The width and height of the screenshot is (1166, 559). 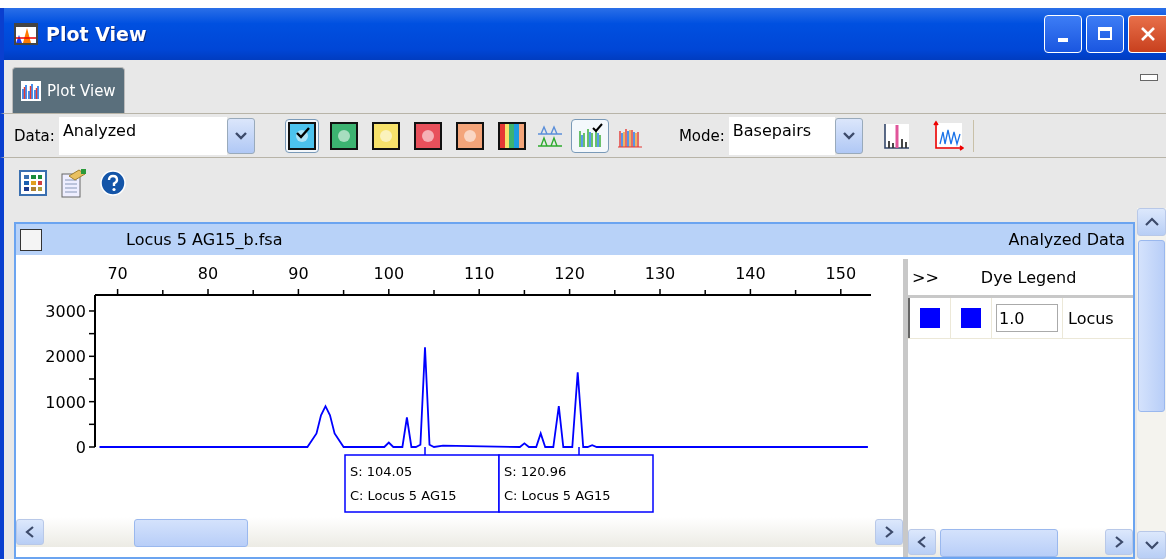 I want to click on expand-toggle: >>, so click(x=925, y=277).